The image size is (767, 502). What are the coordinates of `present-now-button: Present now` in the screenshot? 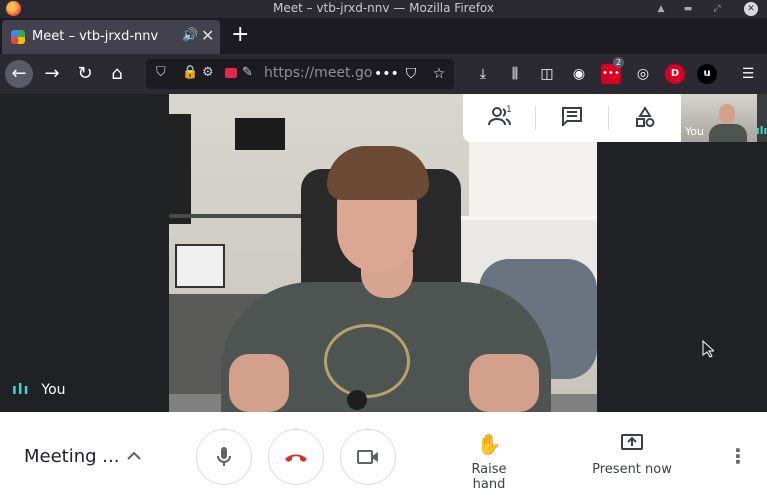 It's located at (632, 454).